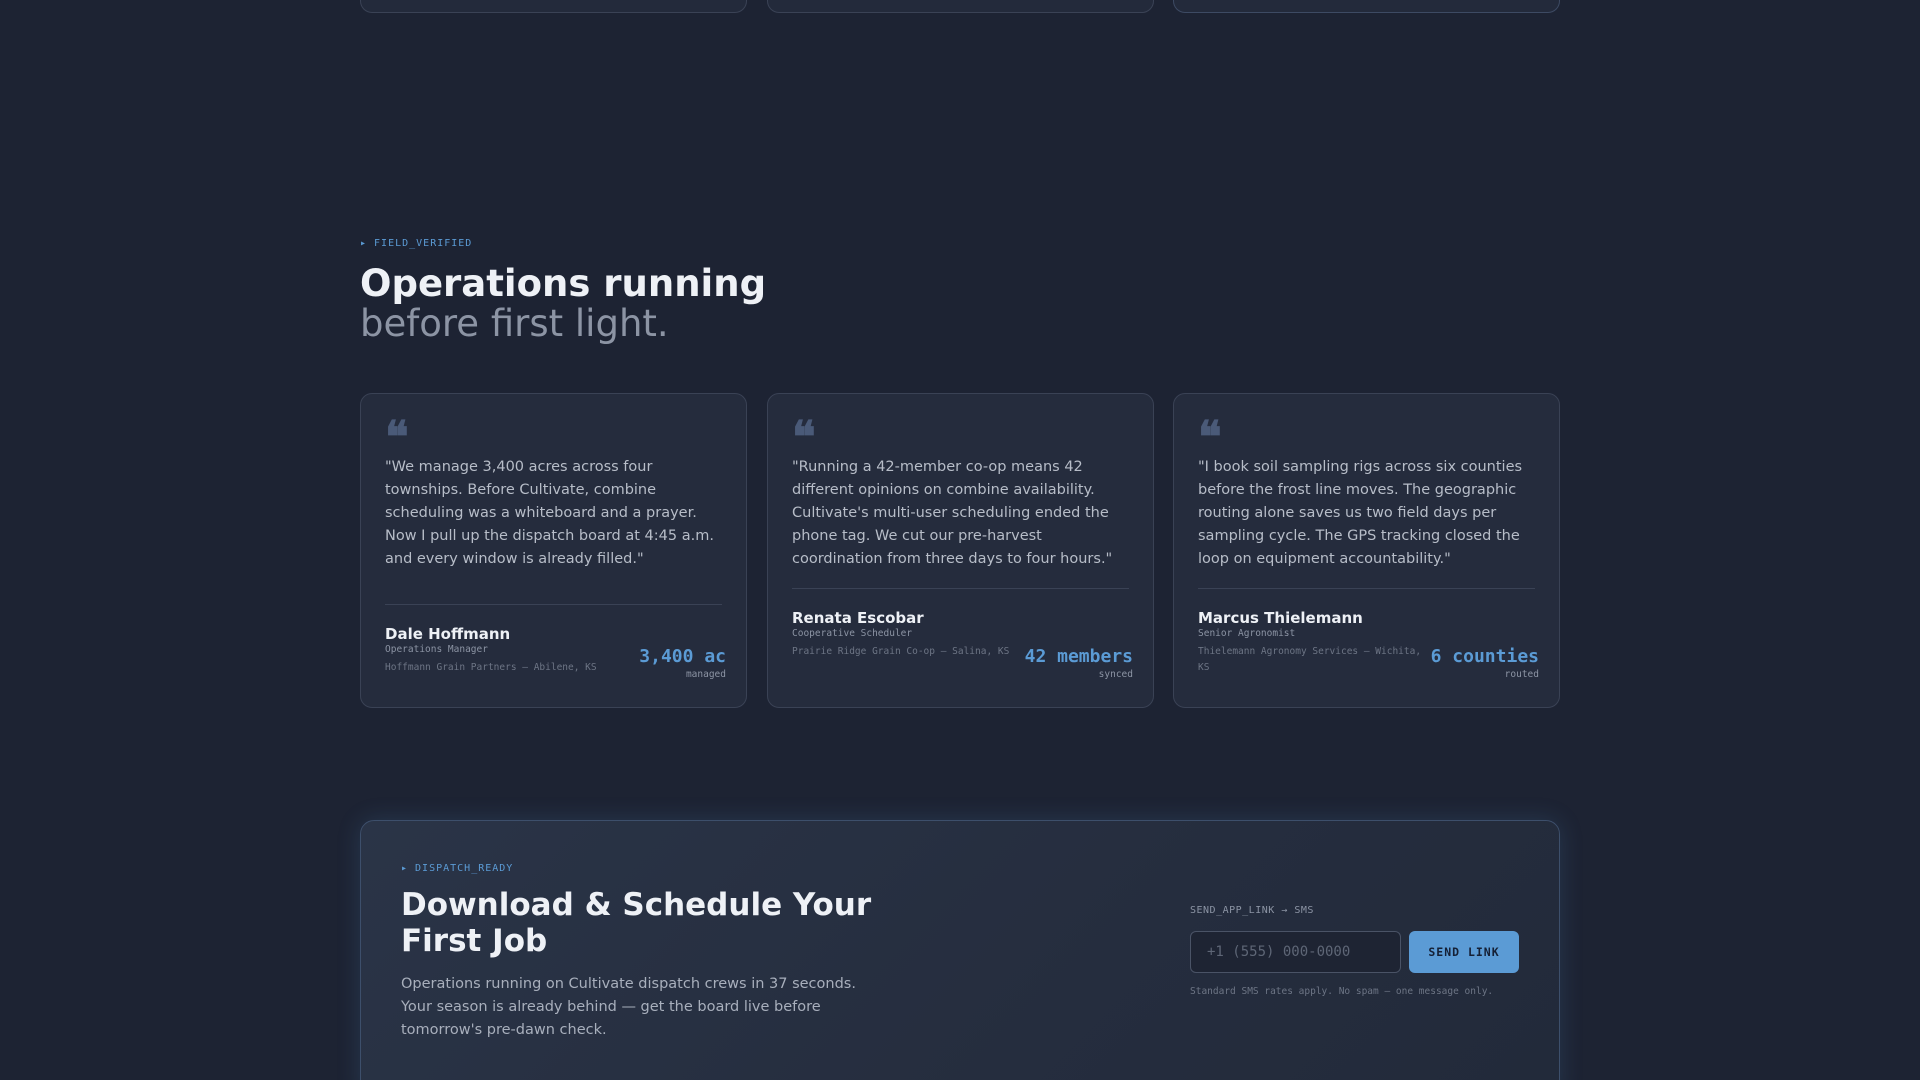 The image size is (1920, 1080). I want to click on person-name: Marcus Thielemann, so click(1280, 618).